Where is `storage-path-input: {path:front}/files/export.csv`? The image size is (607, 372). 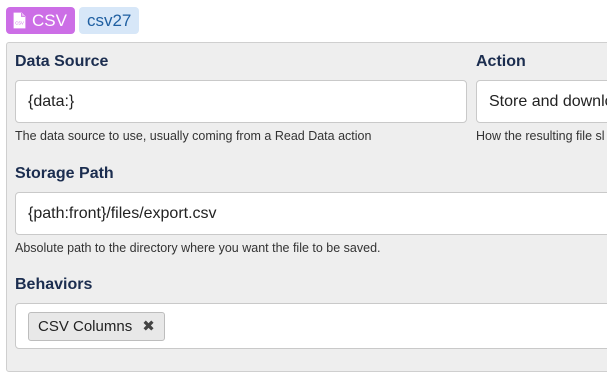
storage-path-input: {path:front}/files/export.csv is located at coordinates (311, 213).